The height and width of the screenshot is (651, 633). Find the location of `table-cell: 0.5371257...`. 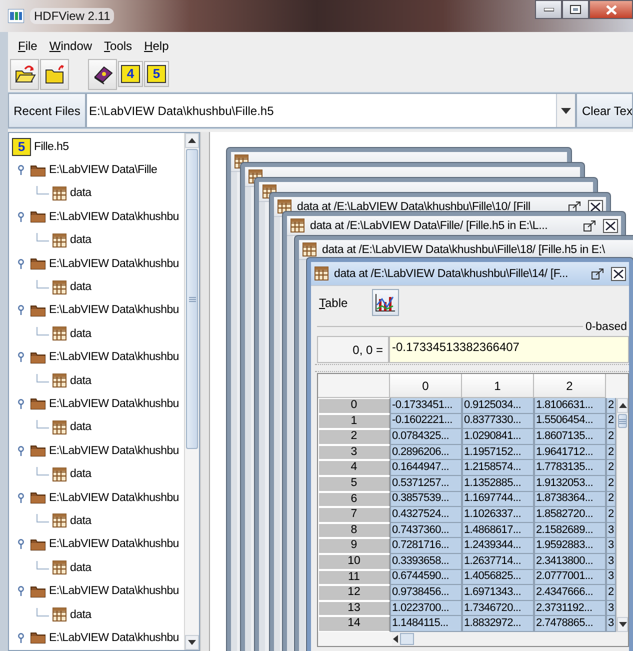

table-cell: 0.5371257... is located at coordinates (426, 484).